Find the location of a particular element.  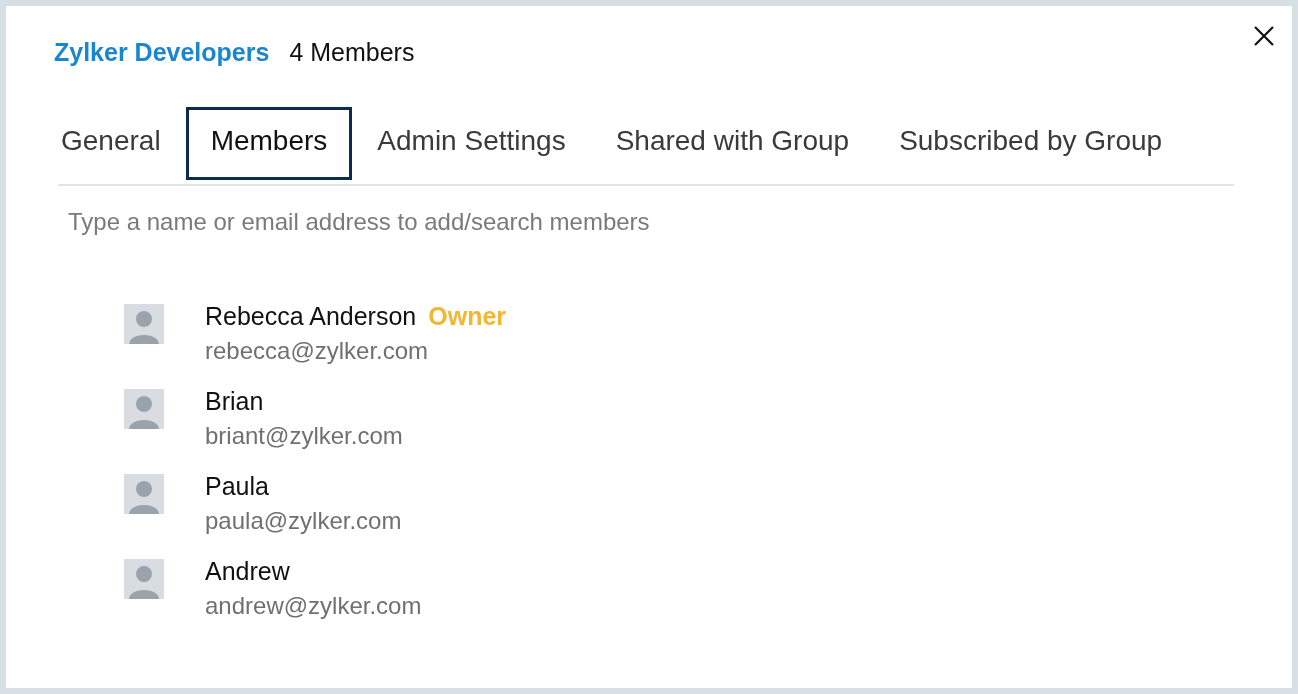

member-email: paula@zylker.com is located at coordinates (303, 521).